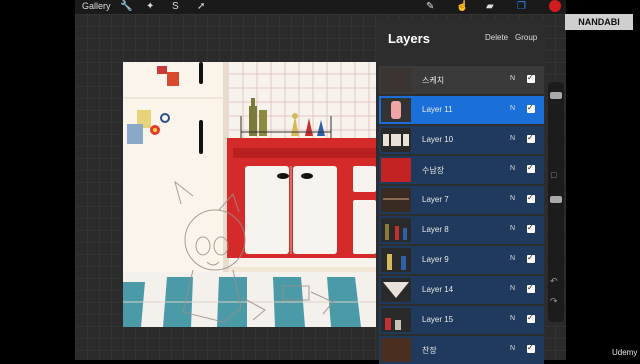  What do you see at coordinates (496, 37) in the screenshot?
I see `delete-button: Delete` at bounding box center [496, 37].